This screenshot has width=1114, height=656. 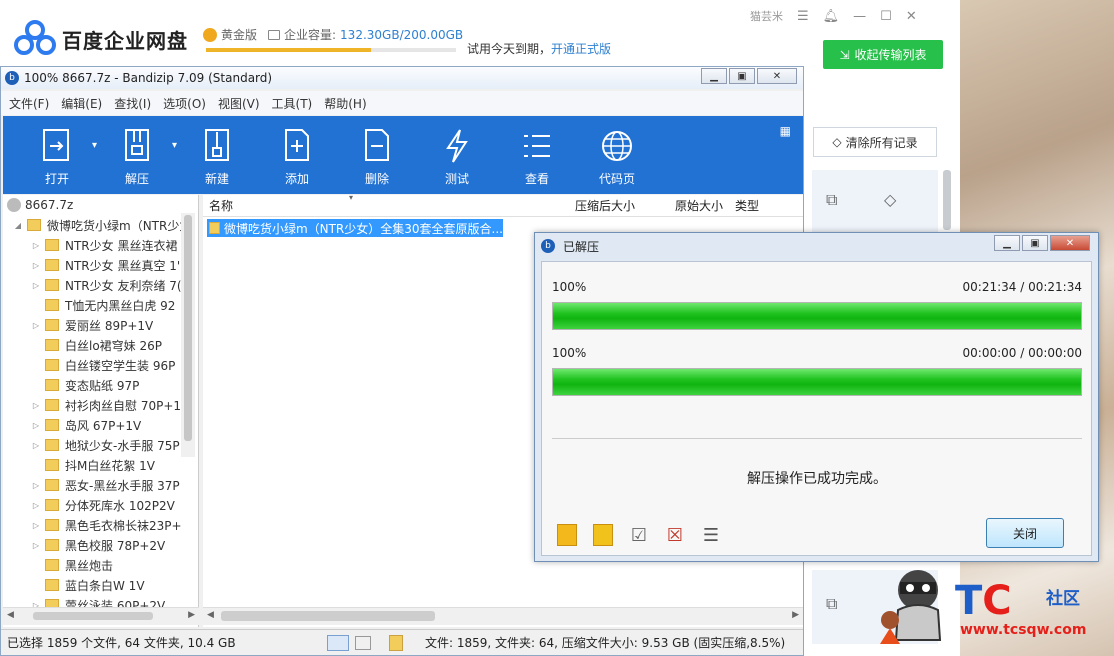 I want to click on upgrade-link: 开通正式版, so click(x=581, y=49).